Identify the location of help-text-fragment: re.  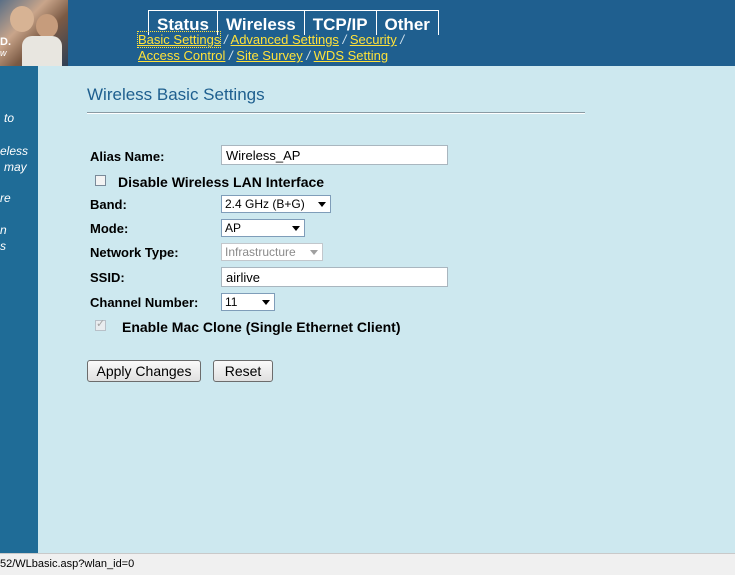
(5, 198).